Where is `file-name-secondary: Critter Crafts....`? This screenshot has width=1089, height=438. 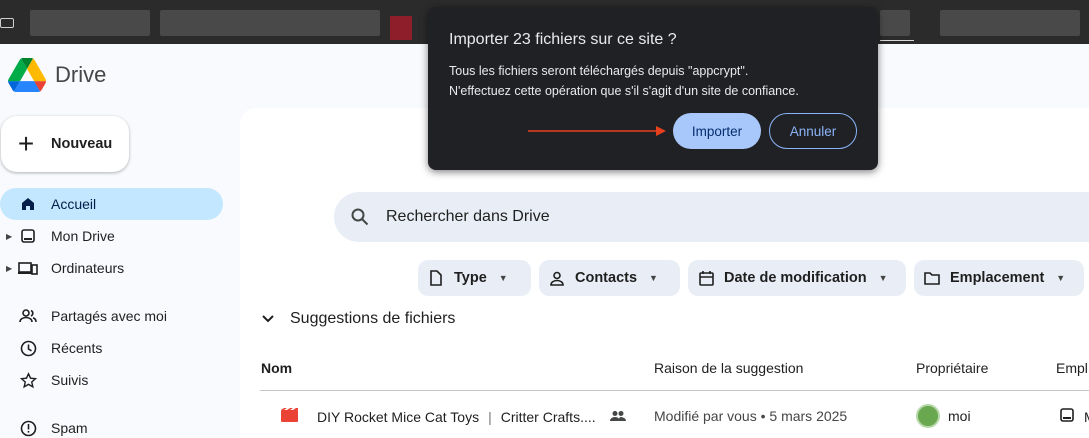 file-name-secondary: Critter Crafts.... is located at coordinates (548, 416).